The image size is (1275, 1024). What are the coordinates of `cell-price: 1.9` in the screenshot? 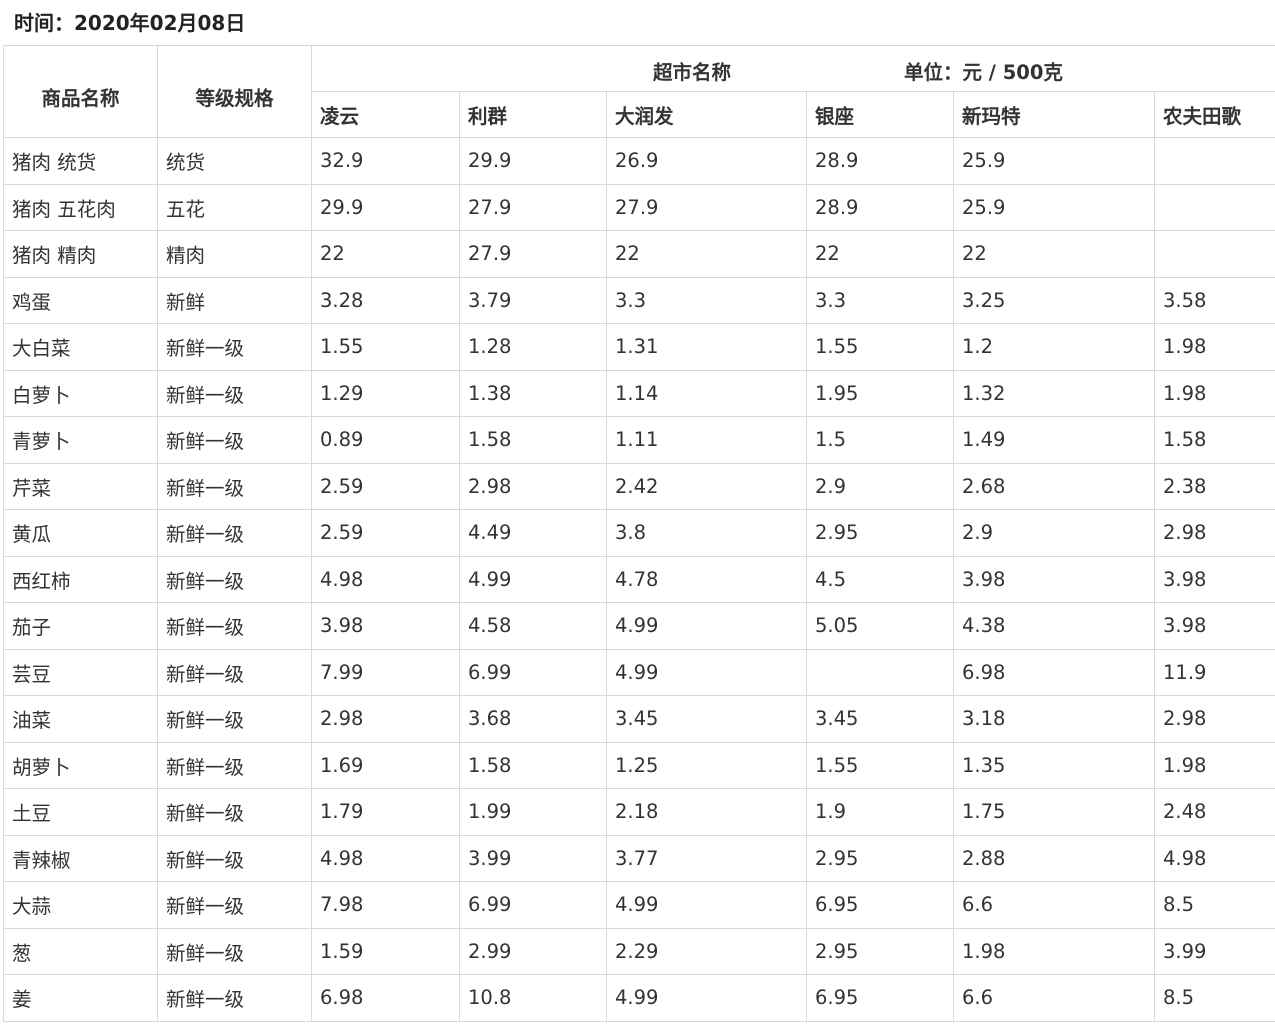 It's located at (880, 812).